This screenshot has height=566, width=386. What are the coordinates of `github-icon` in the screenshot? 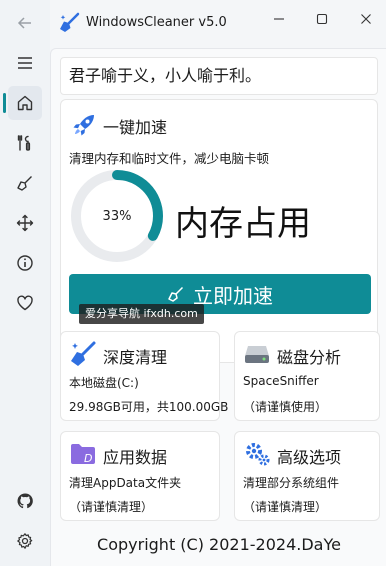 It's located at (25, 501).